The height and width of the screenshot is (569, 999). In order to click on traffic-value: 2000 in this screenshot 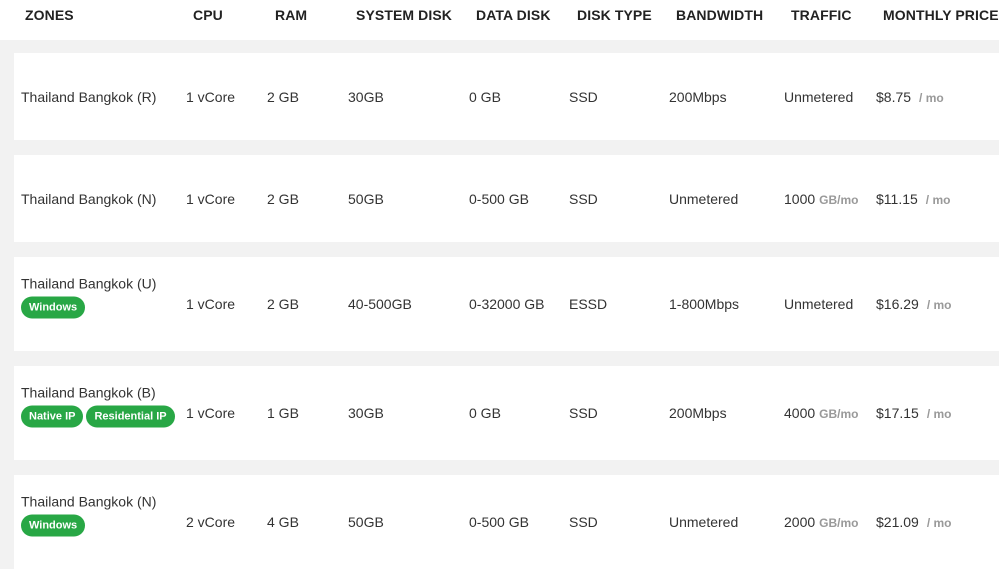, I will do `click(800, 522)`.